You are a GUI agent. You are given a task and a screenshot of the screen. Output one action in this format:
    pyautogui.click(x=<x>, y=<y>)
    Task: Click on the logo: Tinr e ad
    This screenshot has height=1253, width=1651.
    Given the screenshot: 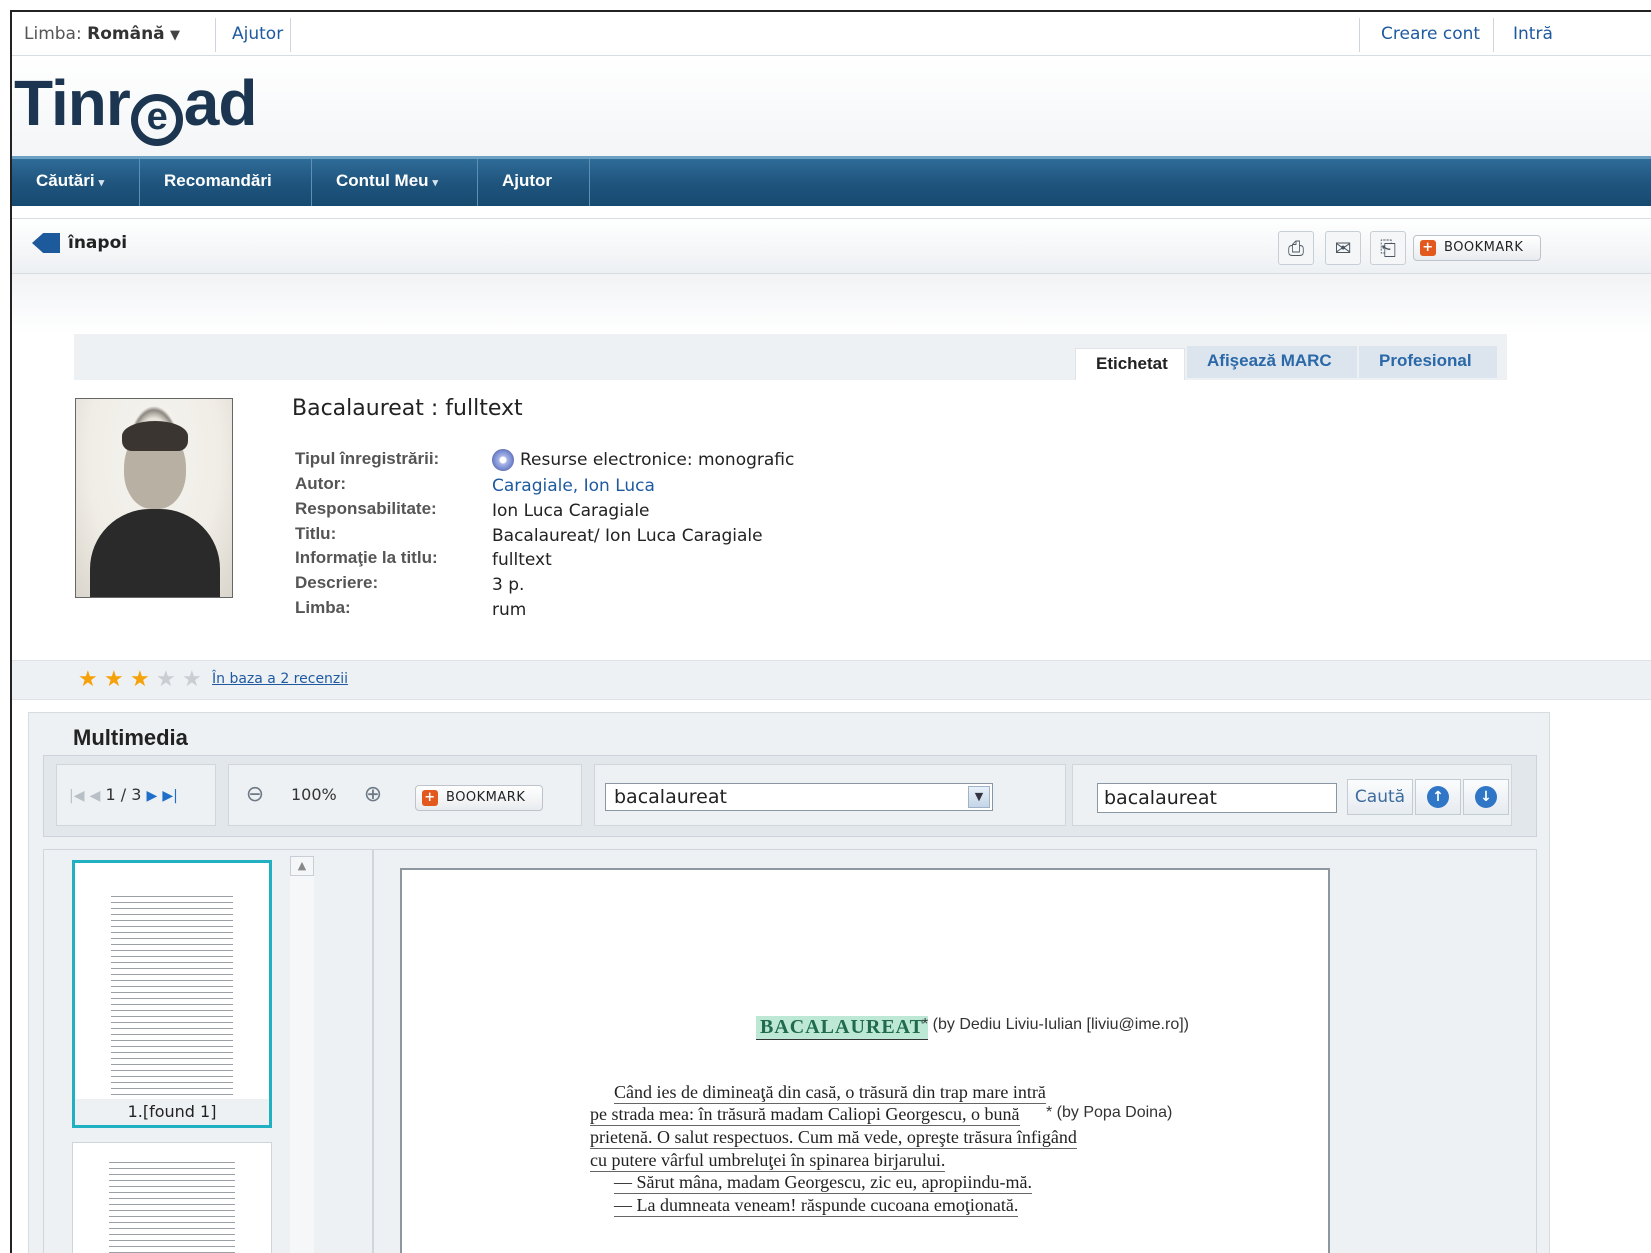 What is the action you would take?
    pyautogui.click(x=136, y=106)
    